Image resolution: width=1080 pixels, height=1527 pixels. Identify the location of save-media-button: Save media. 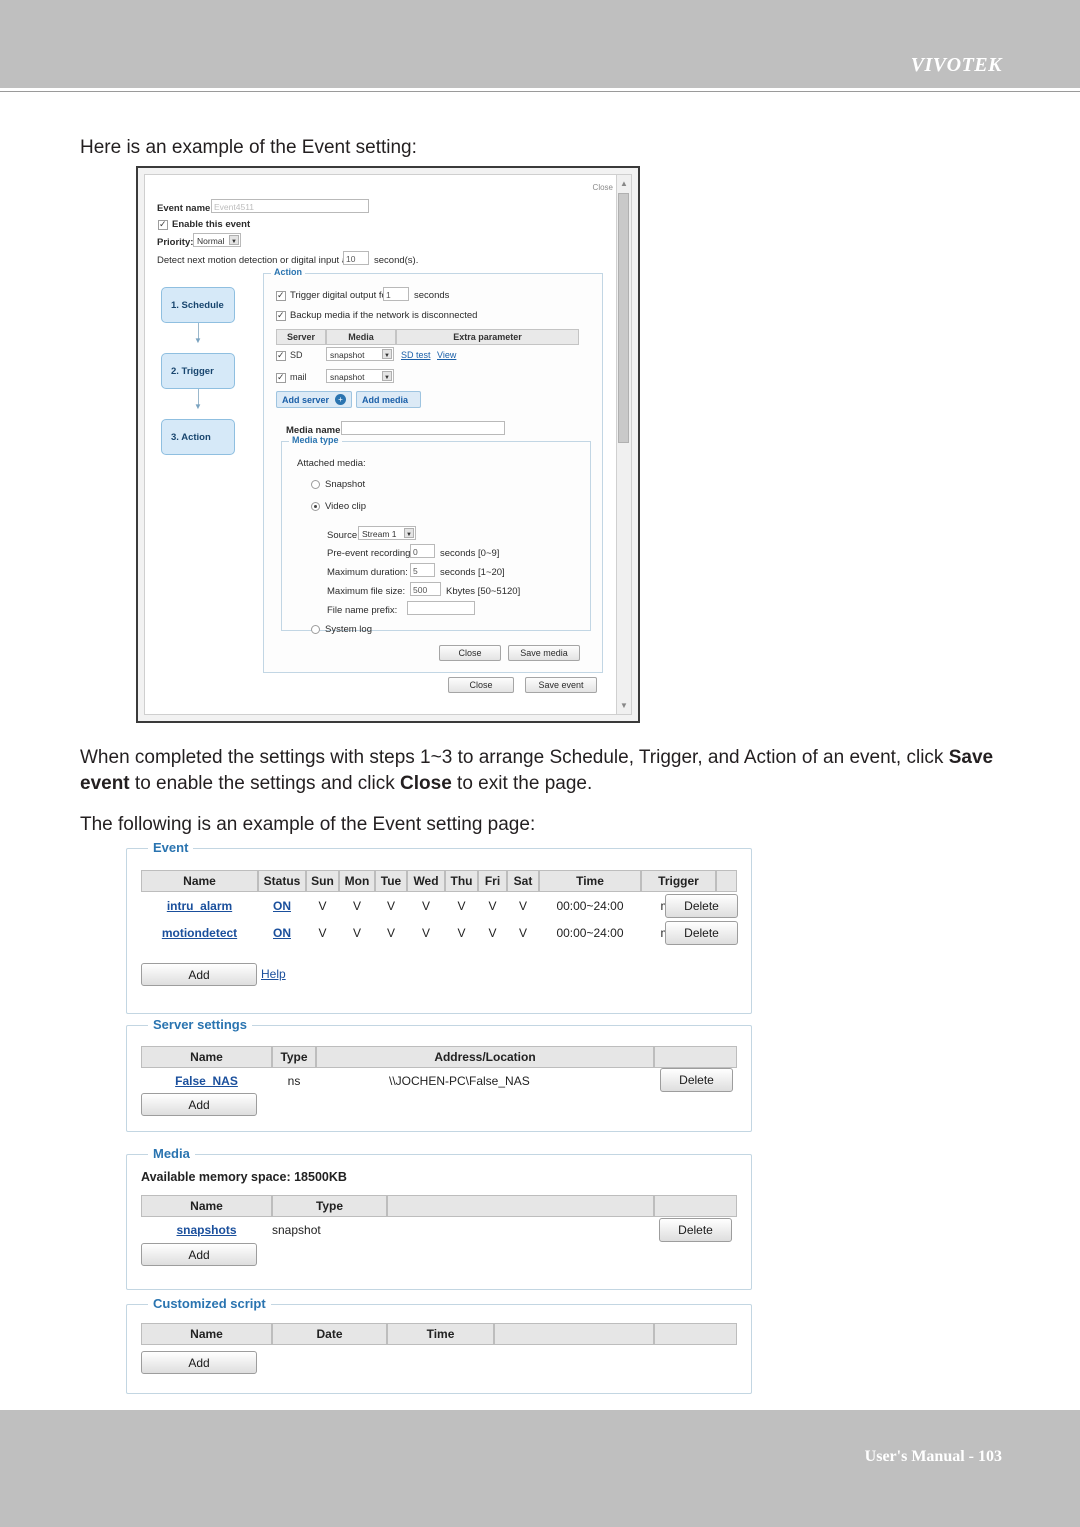
(544, 653).